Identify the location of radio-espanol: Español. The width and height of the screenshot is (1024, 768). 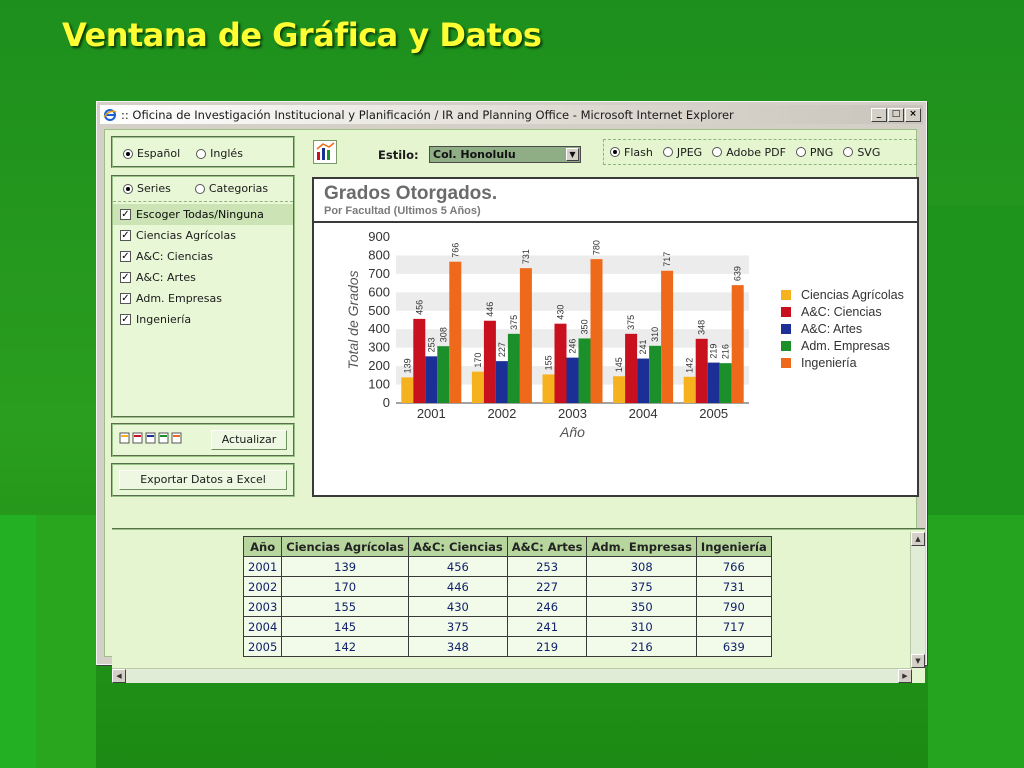
(151, 153).